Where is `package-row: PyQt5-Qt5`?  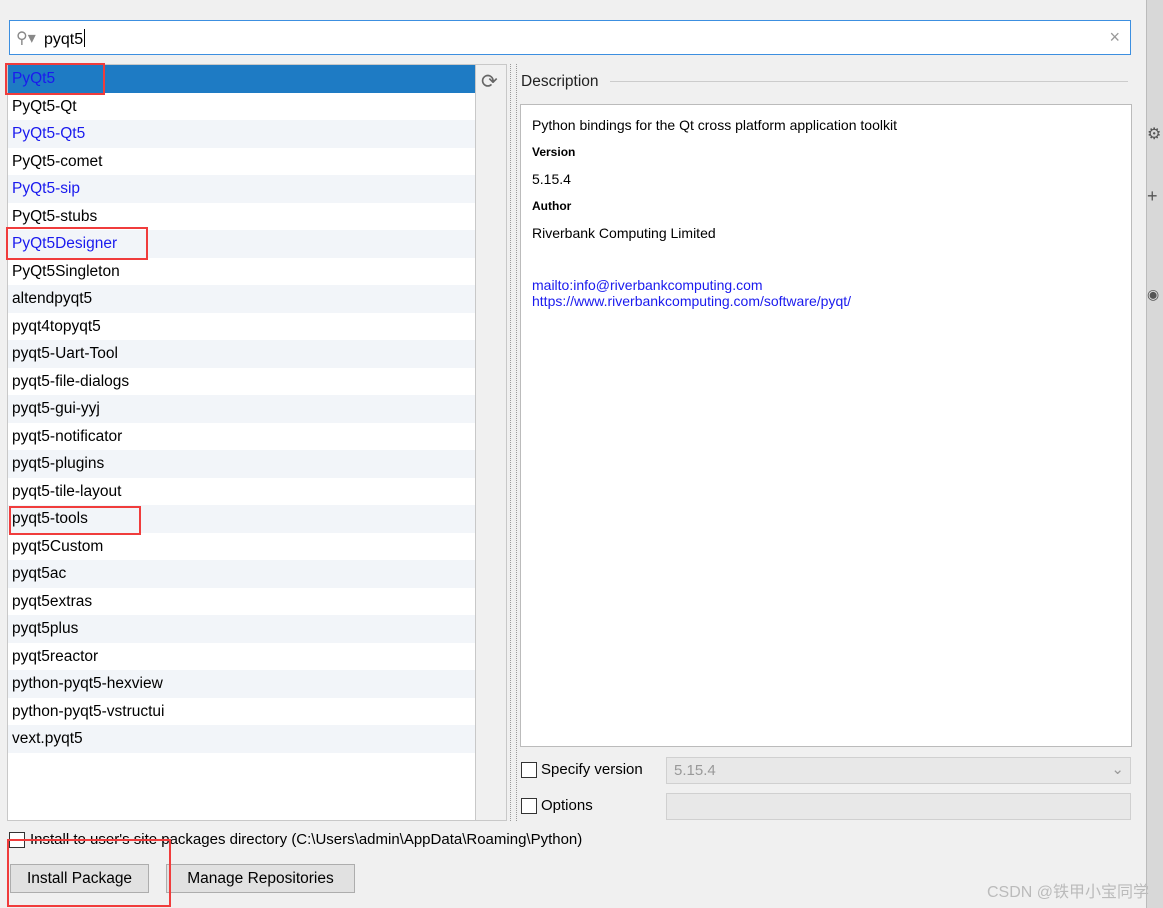
package-row: PyQt5-Qt5 is located at coordinates (241, 134).